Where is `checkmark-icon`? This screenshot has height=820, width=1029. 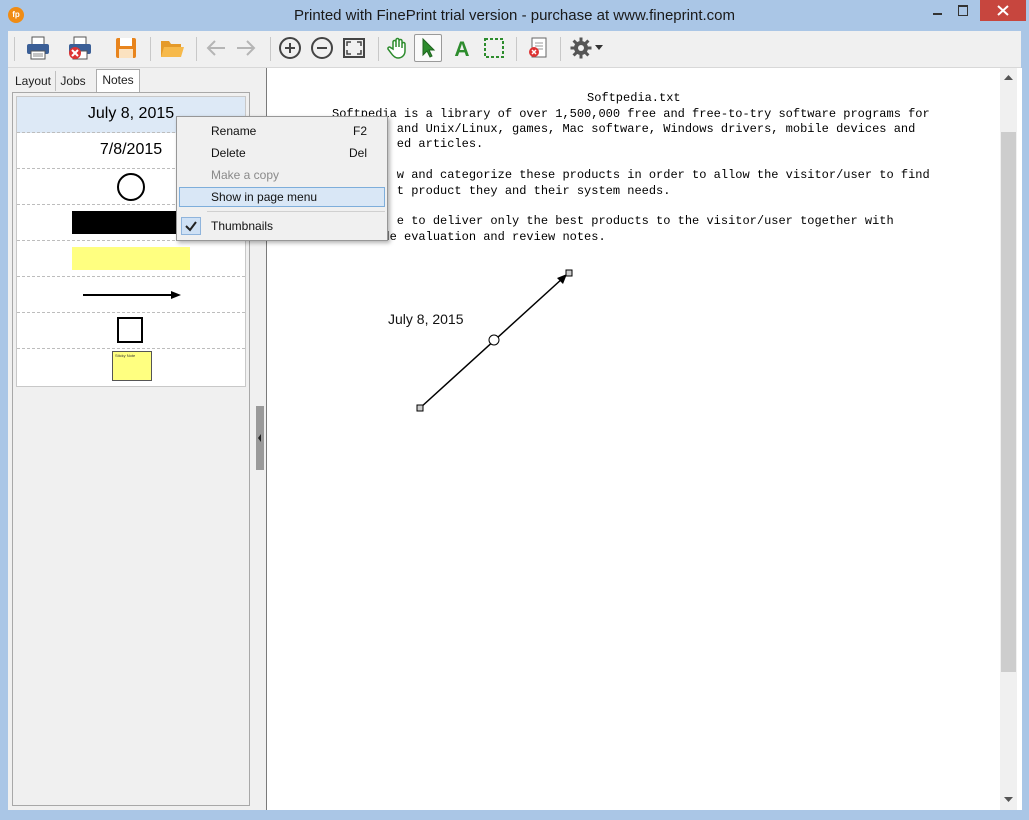 checkmark-icon is located at coordinates (191, 226).